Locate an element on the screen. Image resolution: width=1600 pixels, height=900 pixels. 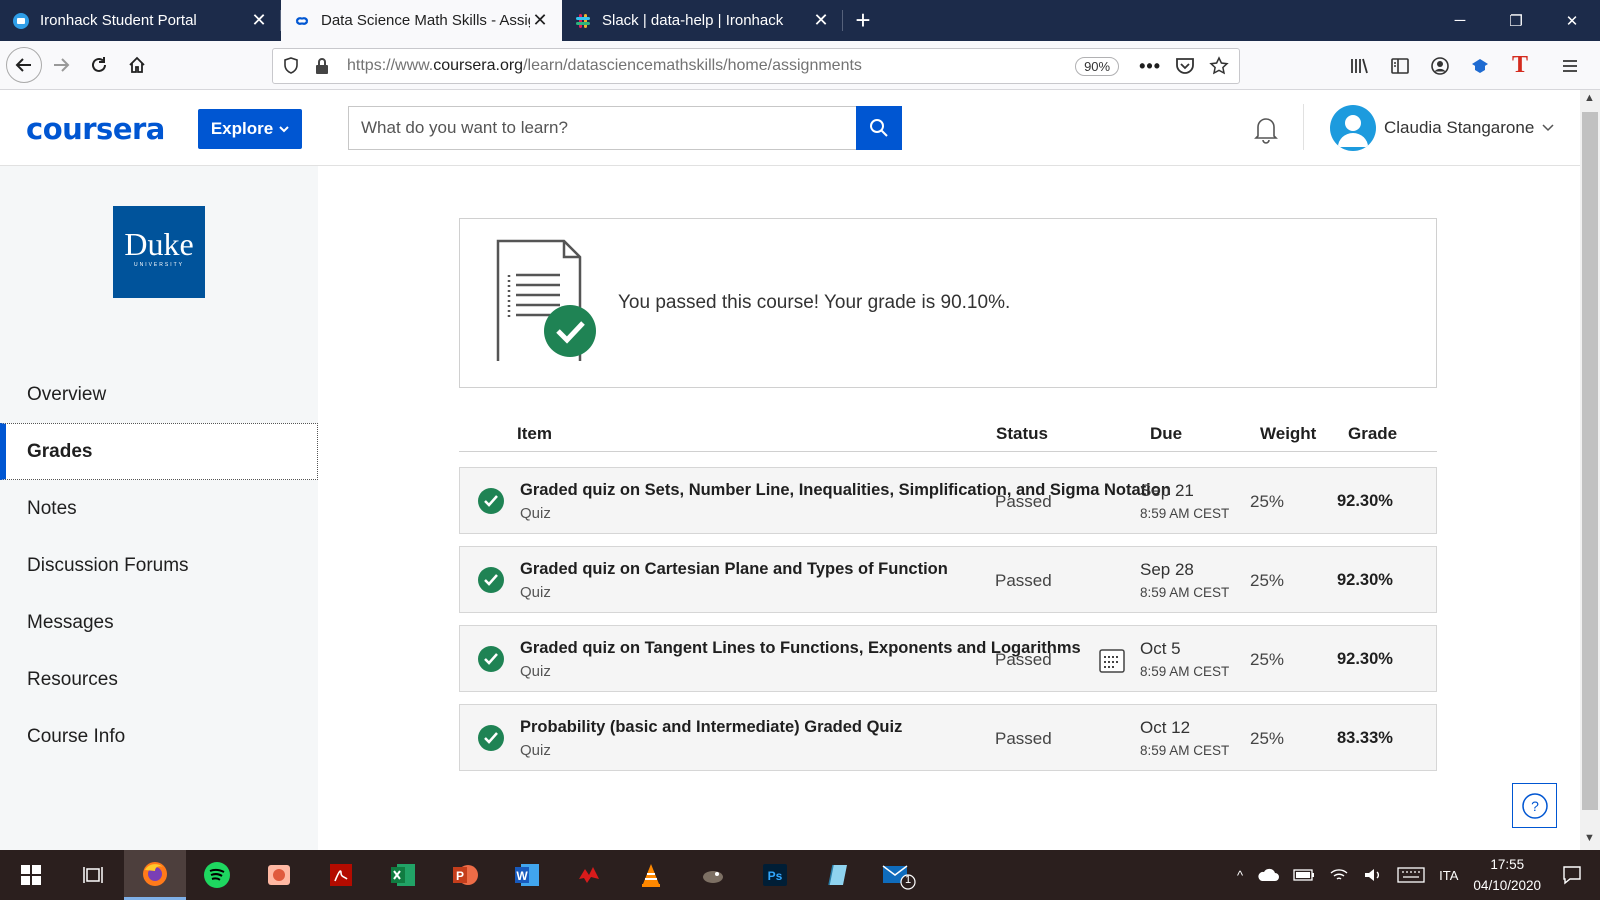
windows-start-icon is located at coordinates (31, 875).